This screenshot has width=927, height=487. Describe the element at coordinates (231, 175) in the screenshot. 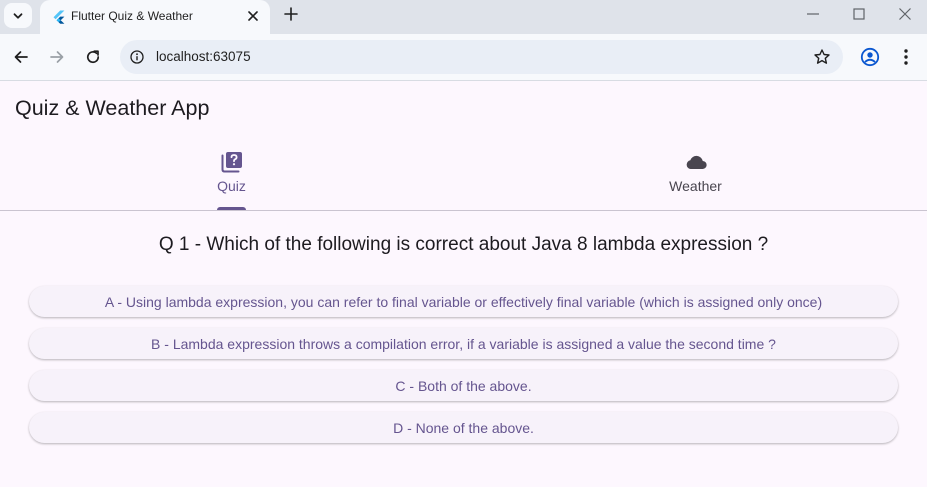

I see `tab-quiz: Quiz` at that location.